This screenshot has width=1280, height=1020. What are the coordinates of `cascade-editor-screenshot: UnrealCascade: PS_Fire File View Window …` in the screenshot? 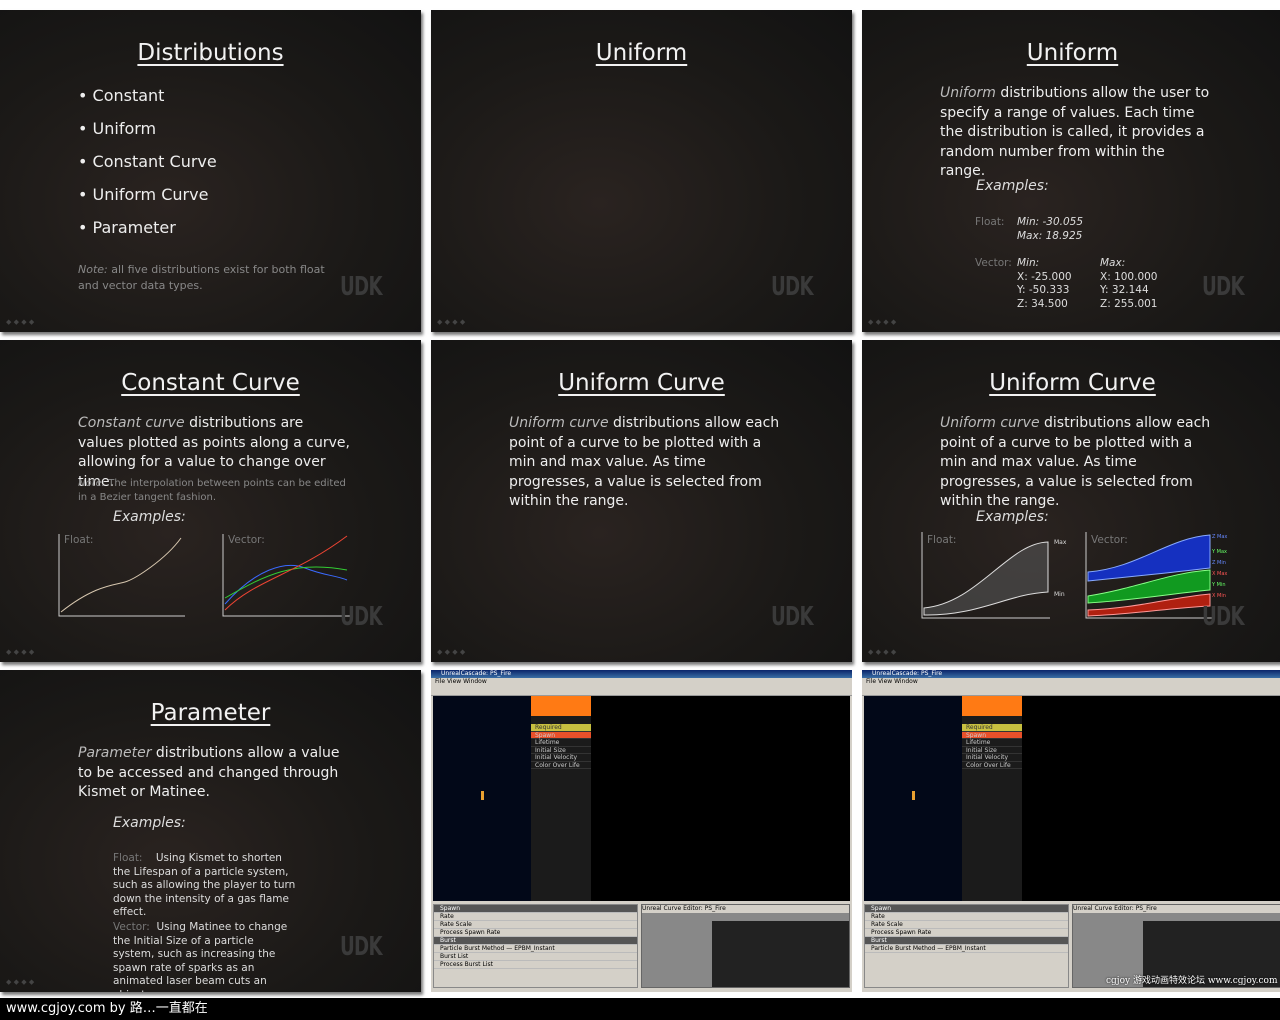 It's located at (641, 831).